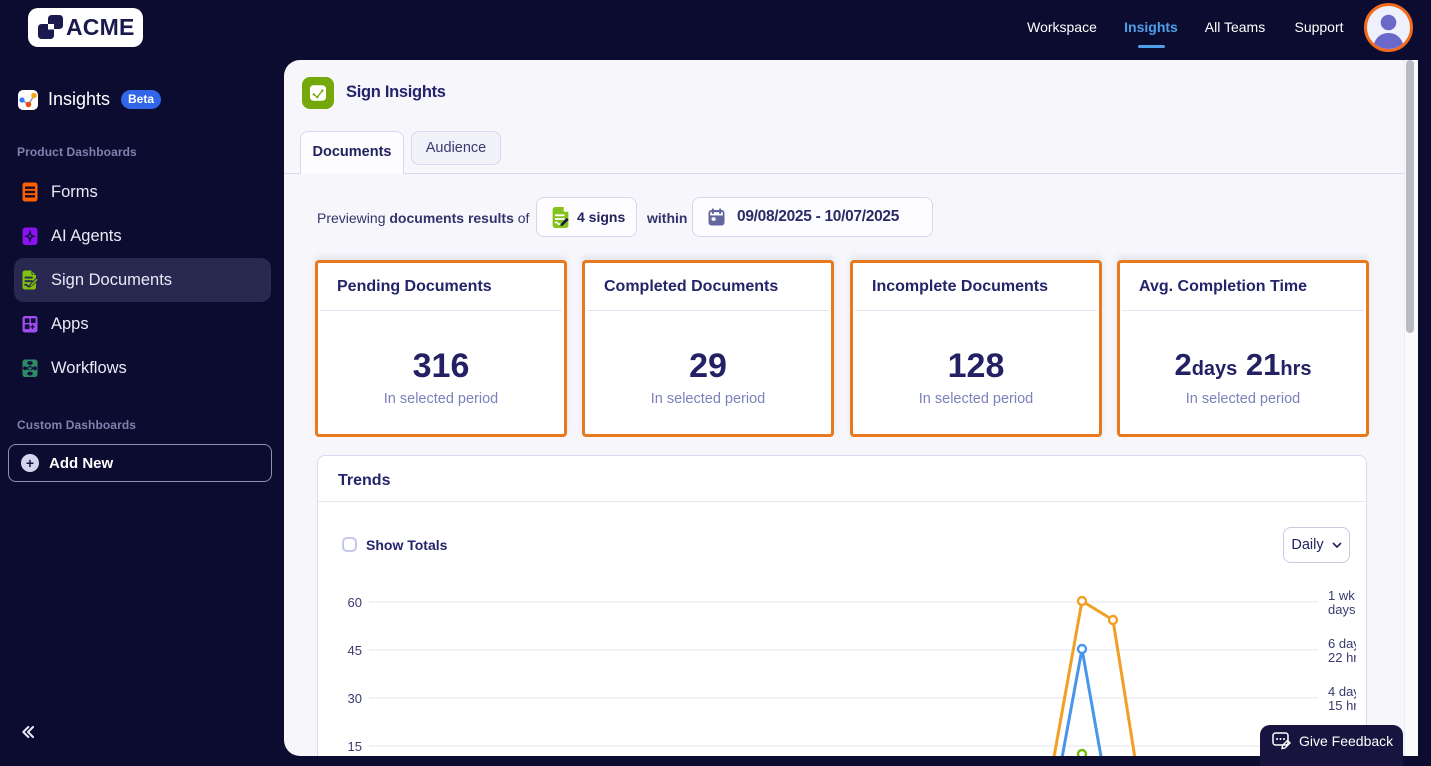 The height and width of the screenshot is (766, 1431). What do you see at coordinates (355, 746) in the screenshot?
I see `svg-text: 15` at bounding box center [355, 746].